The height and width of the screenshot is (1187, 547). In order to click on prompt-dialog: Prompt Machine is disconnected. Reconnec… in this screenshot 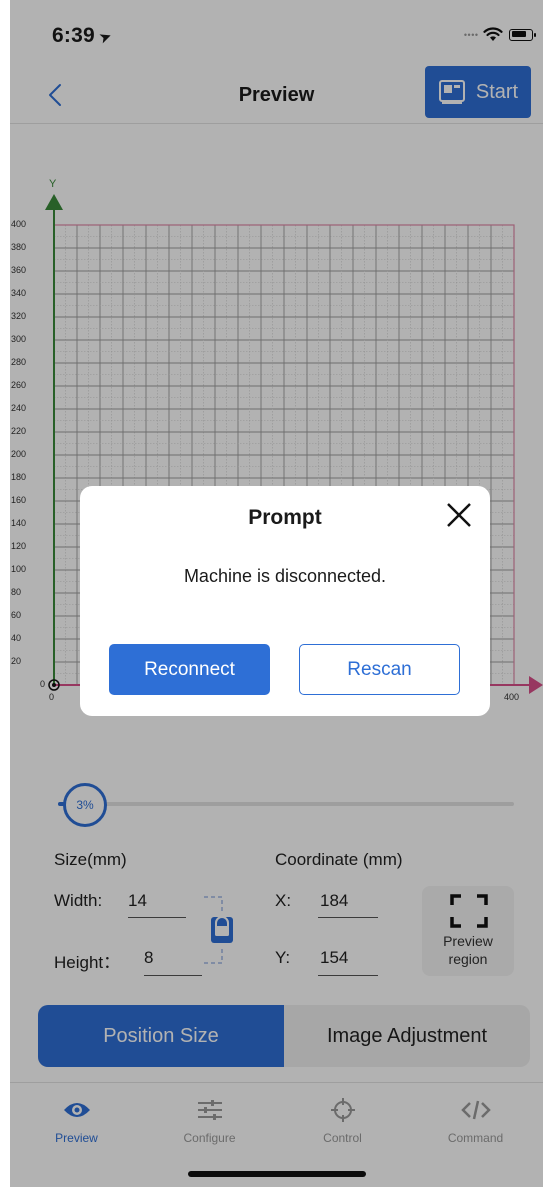, I will do `click(285, 601)`.